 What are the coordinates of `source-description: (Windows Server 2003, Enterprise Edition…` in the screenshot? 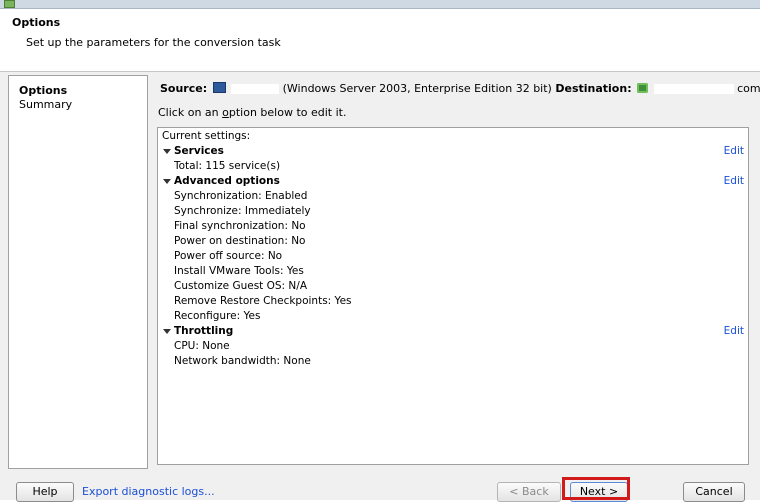 It's located at (417, 88).